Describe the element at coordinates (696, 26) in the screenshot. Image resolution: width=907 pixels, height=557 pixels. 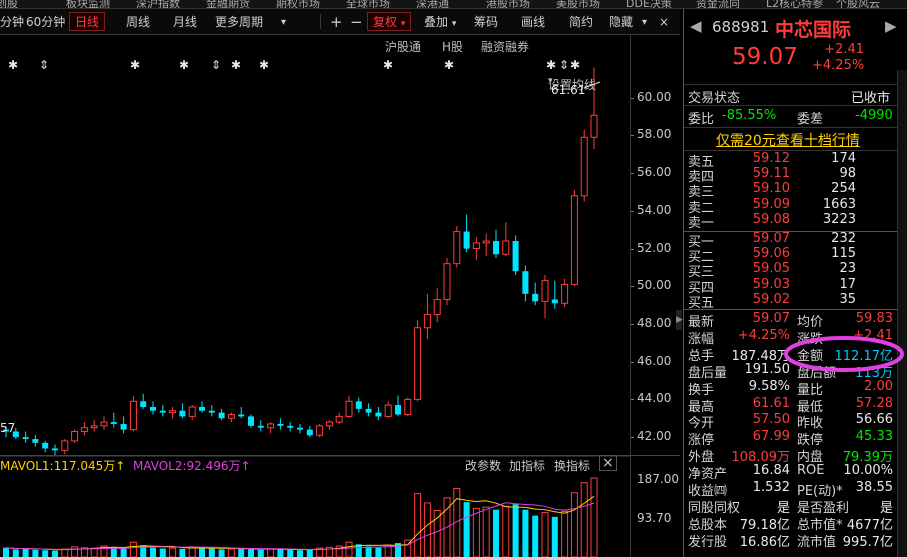
I see `prev-stock-icon: ◀` at that location.